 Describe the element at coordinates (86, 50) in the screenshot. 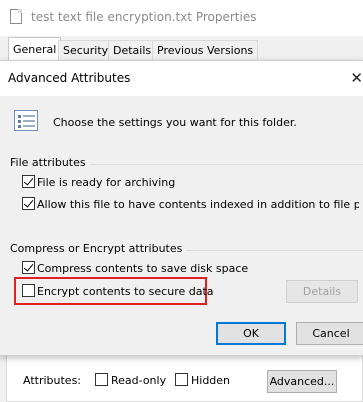

I see `tab-security: Security` at that location.